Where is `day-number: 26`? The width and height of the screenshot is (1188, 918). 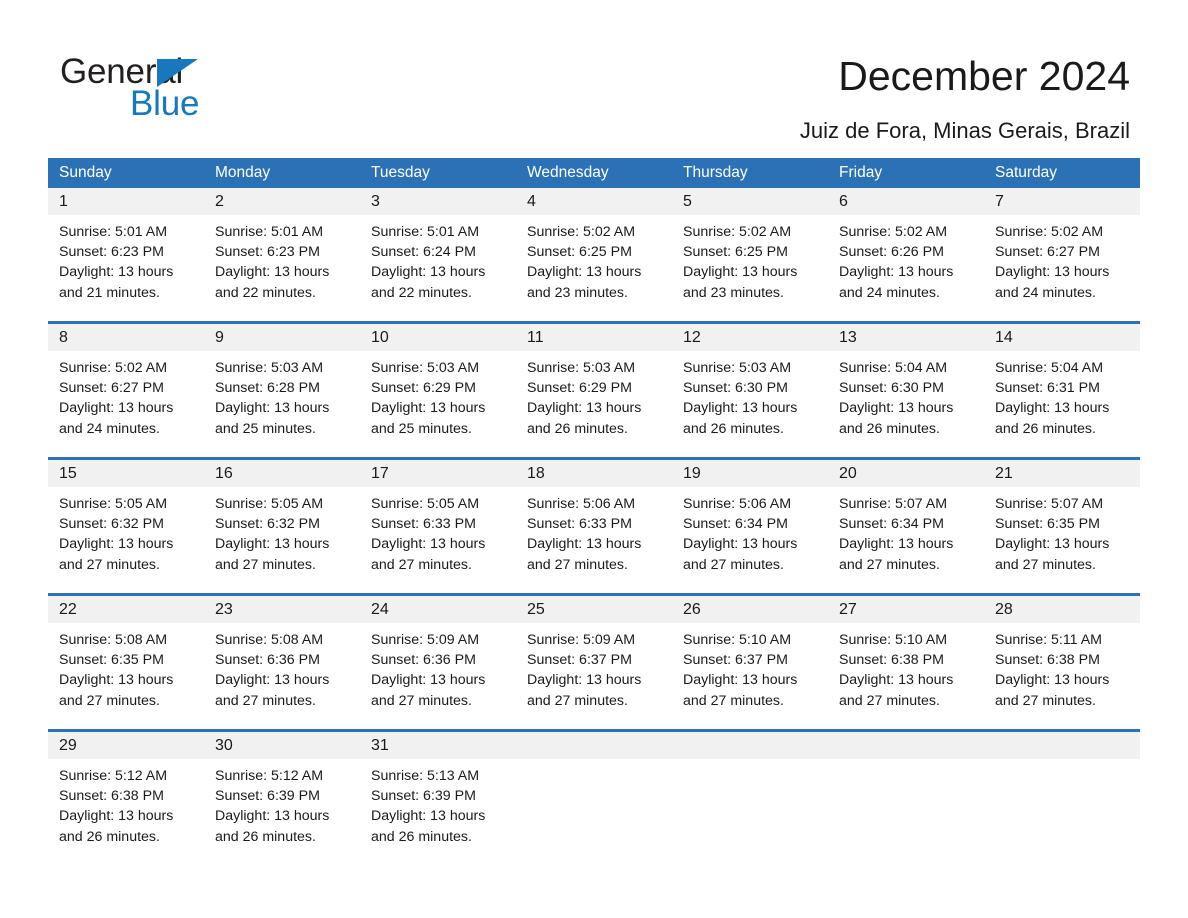 day-number: 26 is located at coordinates (750, 609).